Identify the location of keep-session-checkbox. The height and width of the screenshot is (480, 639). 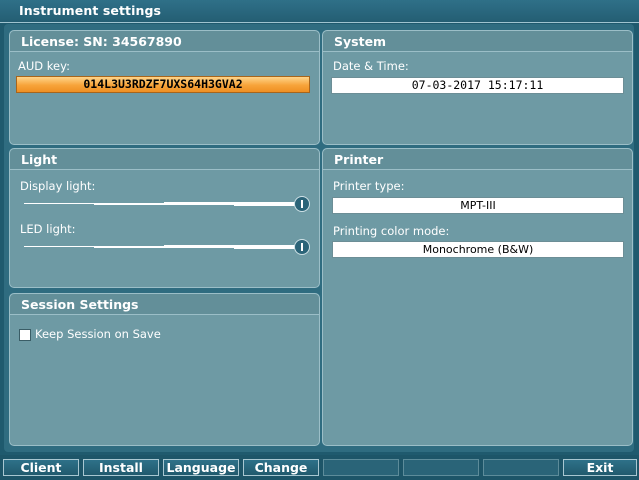
(25, 335).